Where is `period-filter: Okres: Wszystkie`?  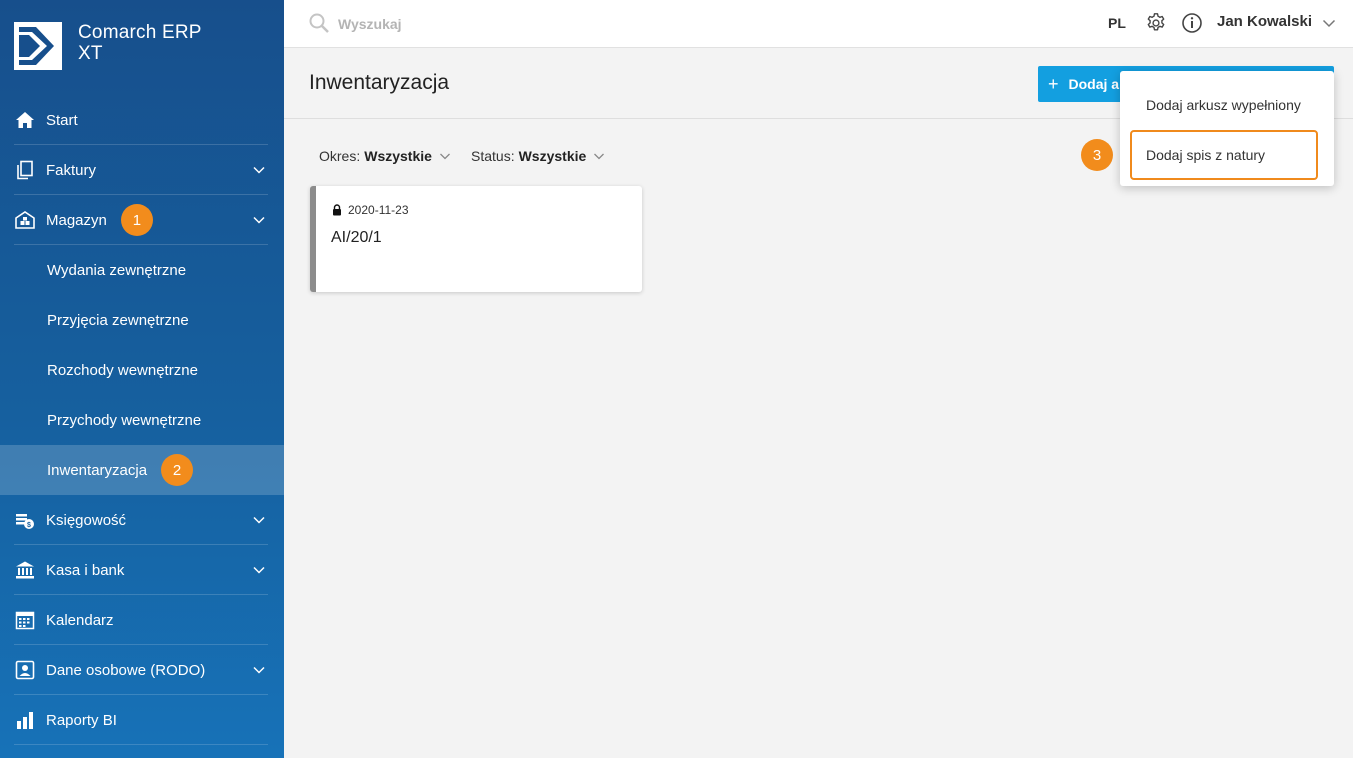
period-filter: Okres: Wszystkie is located at coordinates (385, 156).